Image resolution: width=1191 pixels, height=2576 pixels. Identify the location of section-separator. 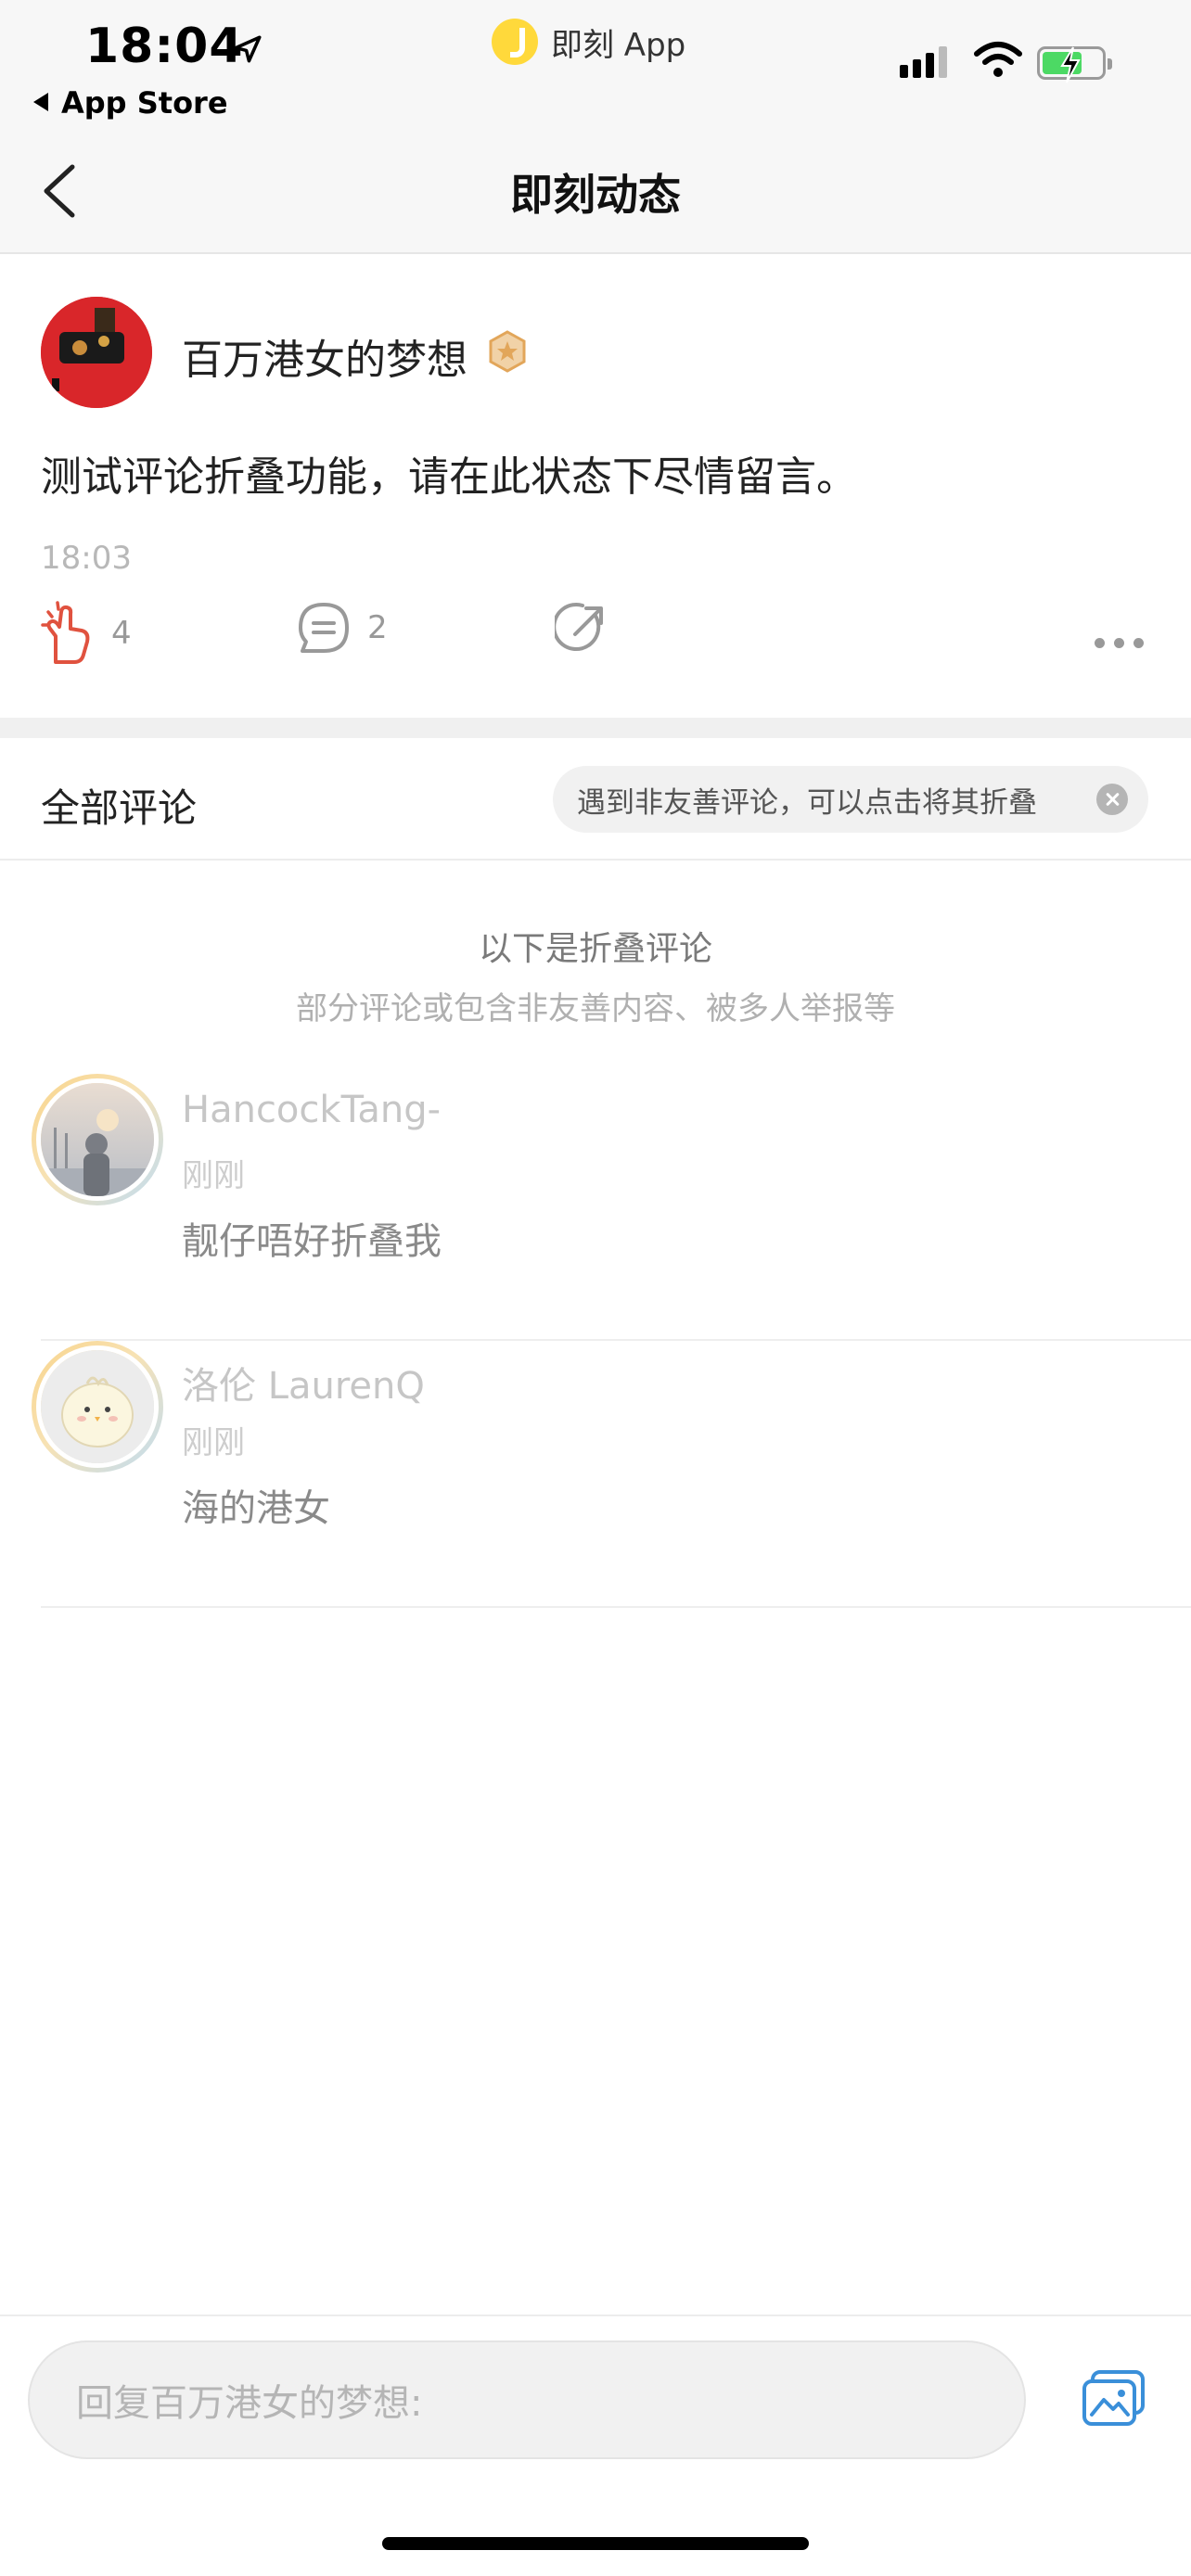
(595, 728).